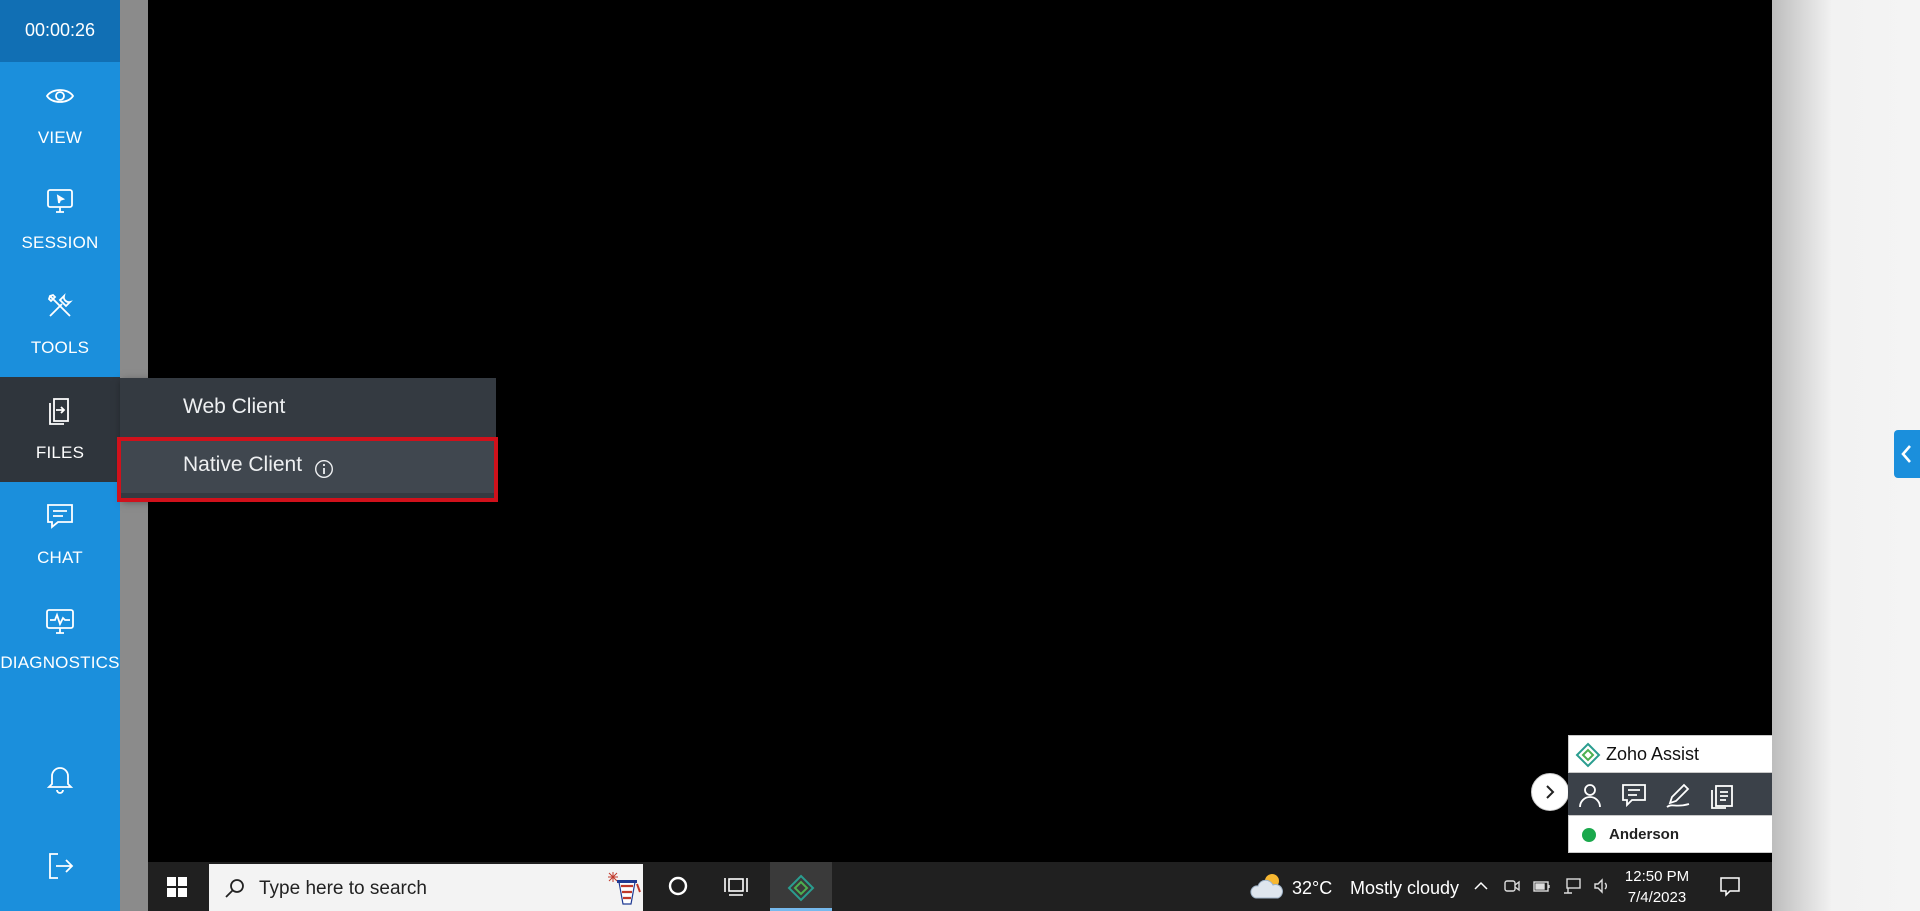  I want to click on meet-camera-icon, so click(1512, 886).